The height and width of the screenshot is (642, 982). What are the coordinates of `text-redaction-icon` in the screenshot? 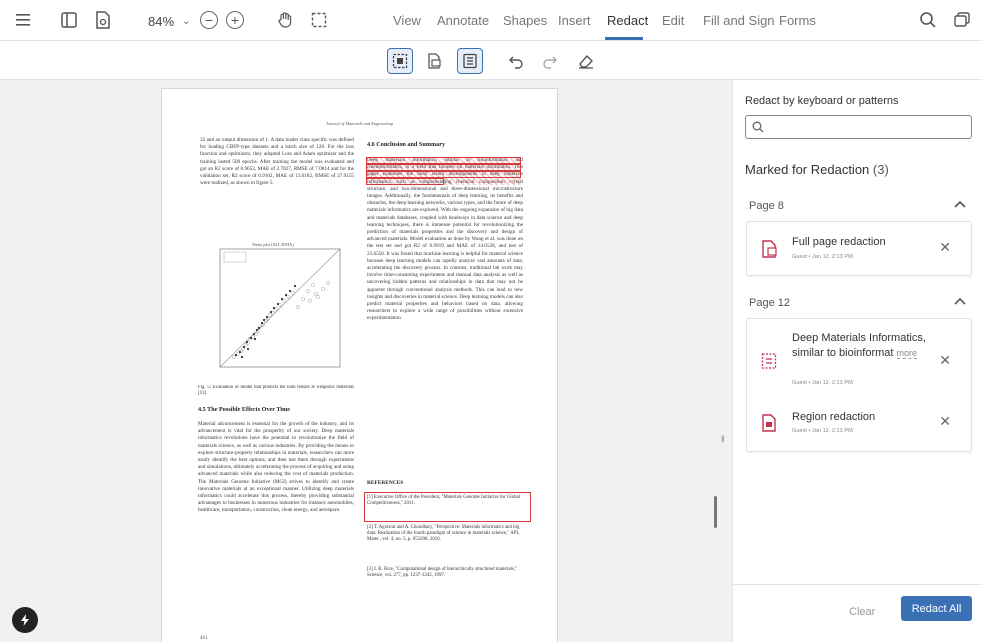 It's located at (769, 361).